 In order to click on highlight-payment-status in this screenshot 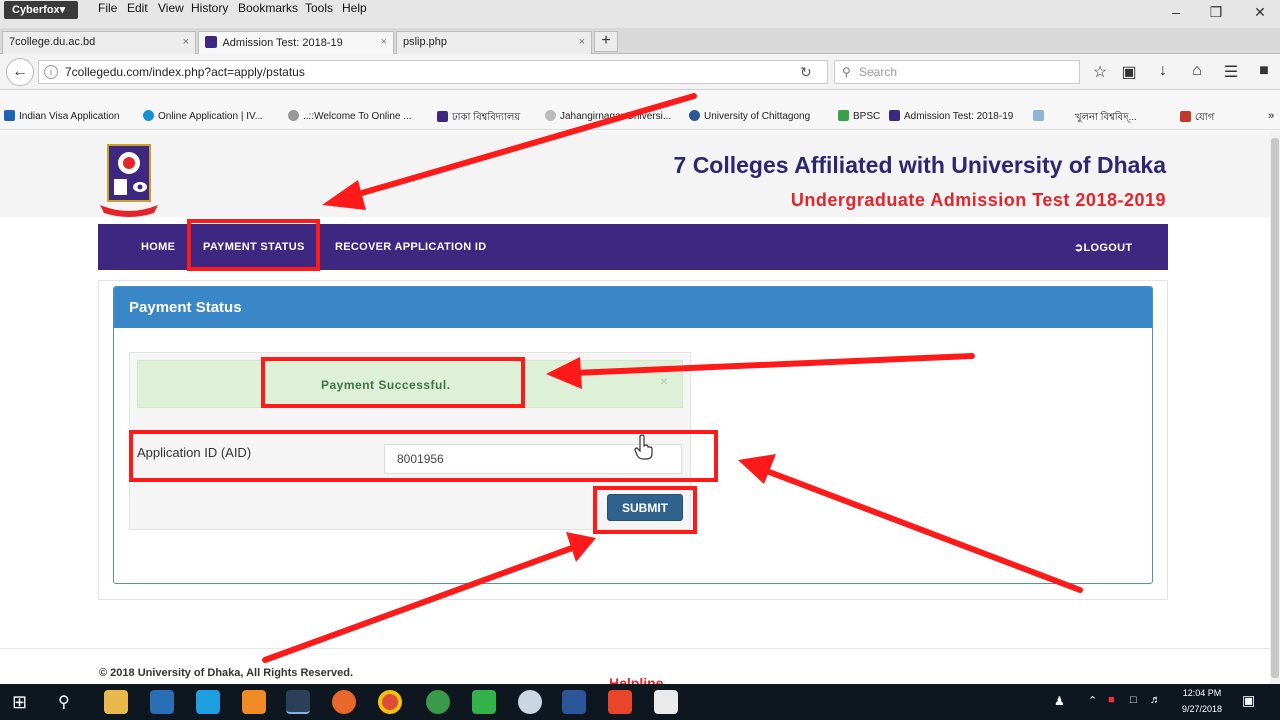, I will do `click(253, 245)`.